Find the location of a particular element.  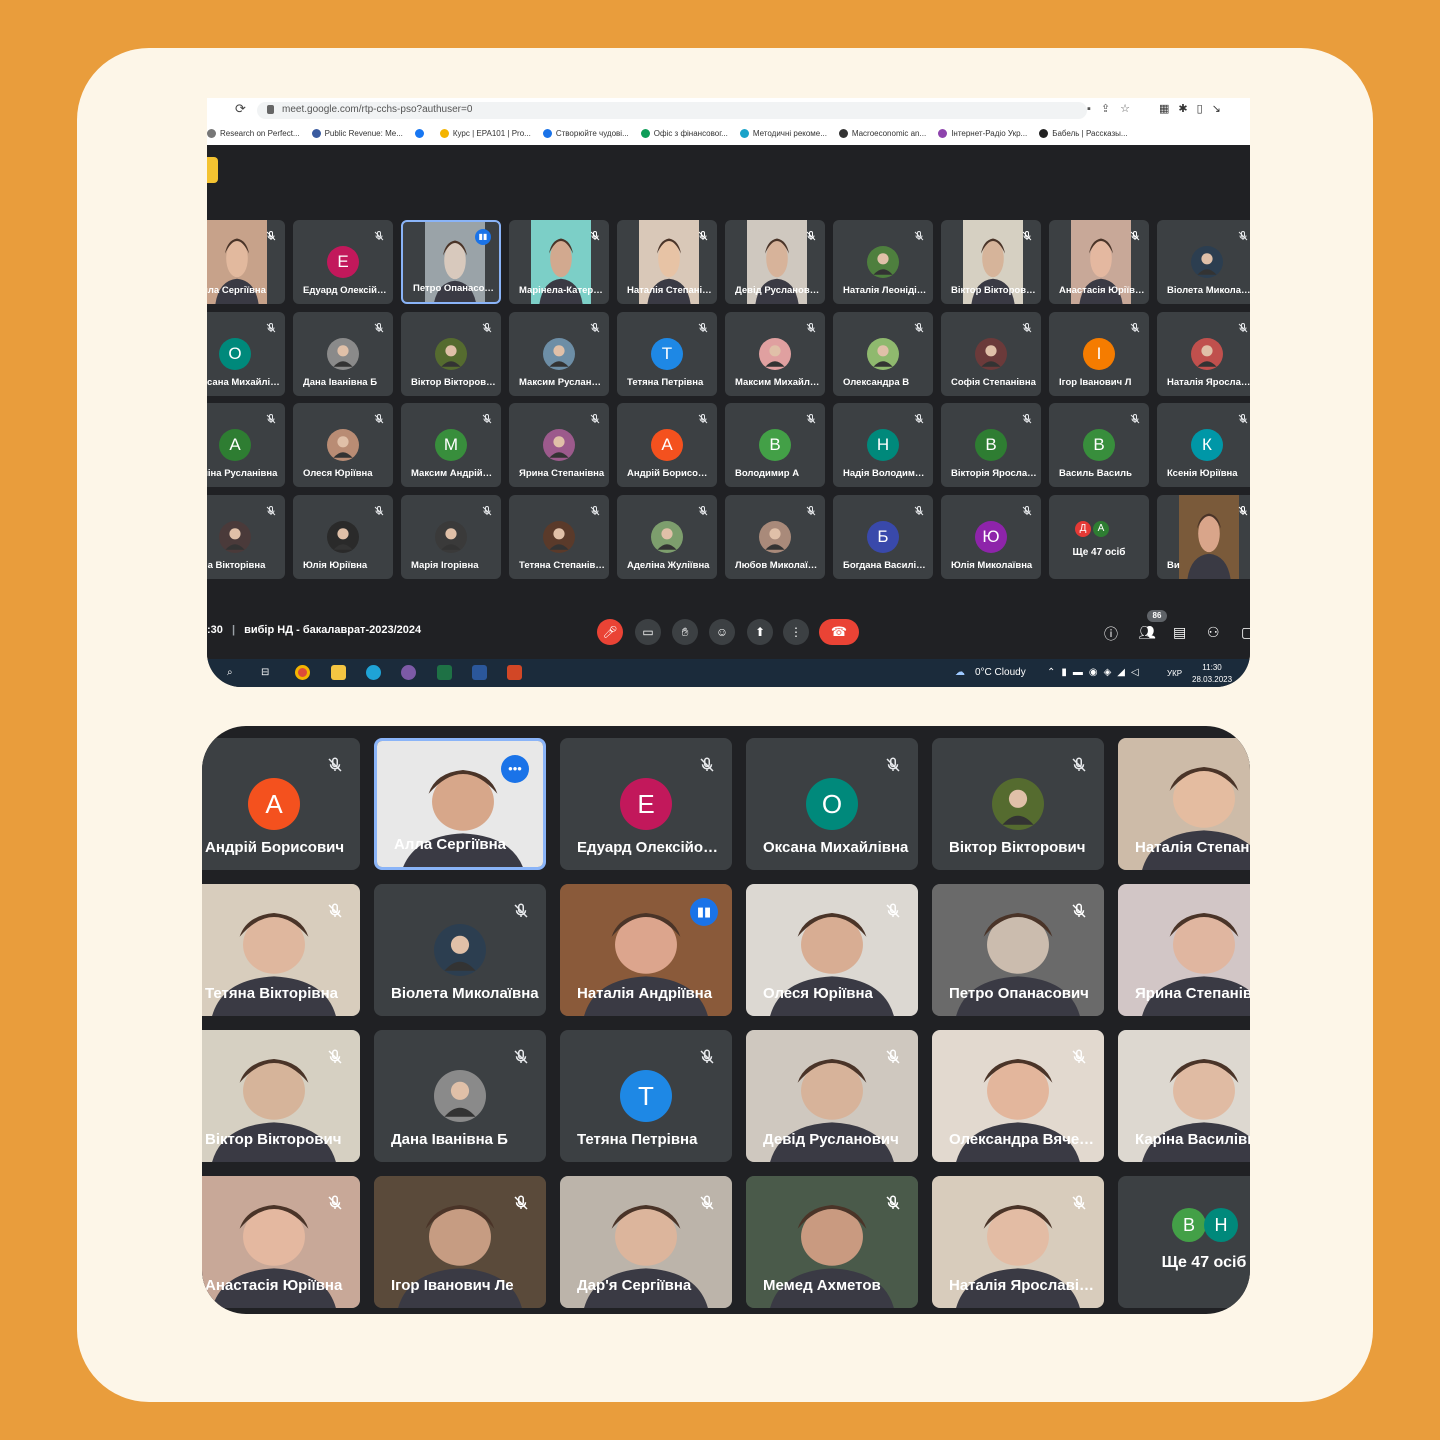

present-screen-icon: ⬆ is located at coordinates (760, 632).